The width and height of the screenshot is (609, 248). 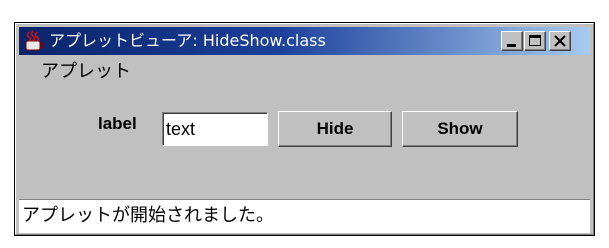 What do you see at coordinates (460, 129) in the screenshot?
I see `show-button: Show` at bounding box center [460, 129].